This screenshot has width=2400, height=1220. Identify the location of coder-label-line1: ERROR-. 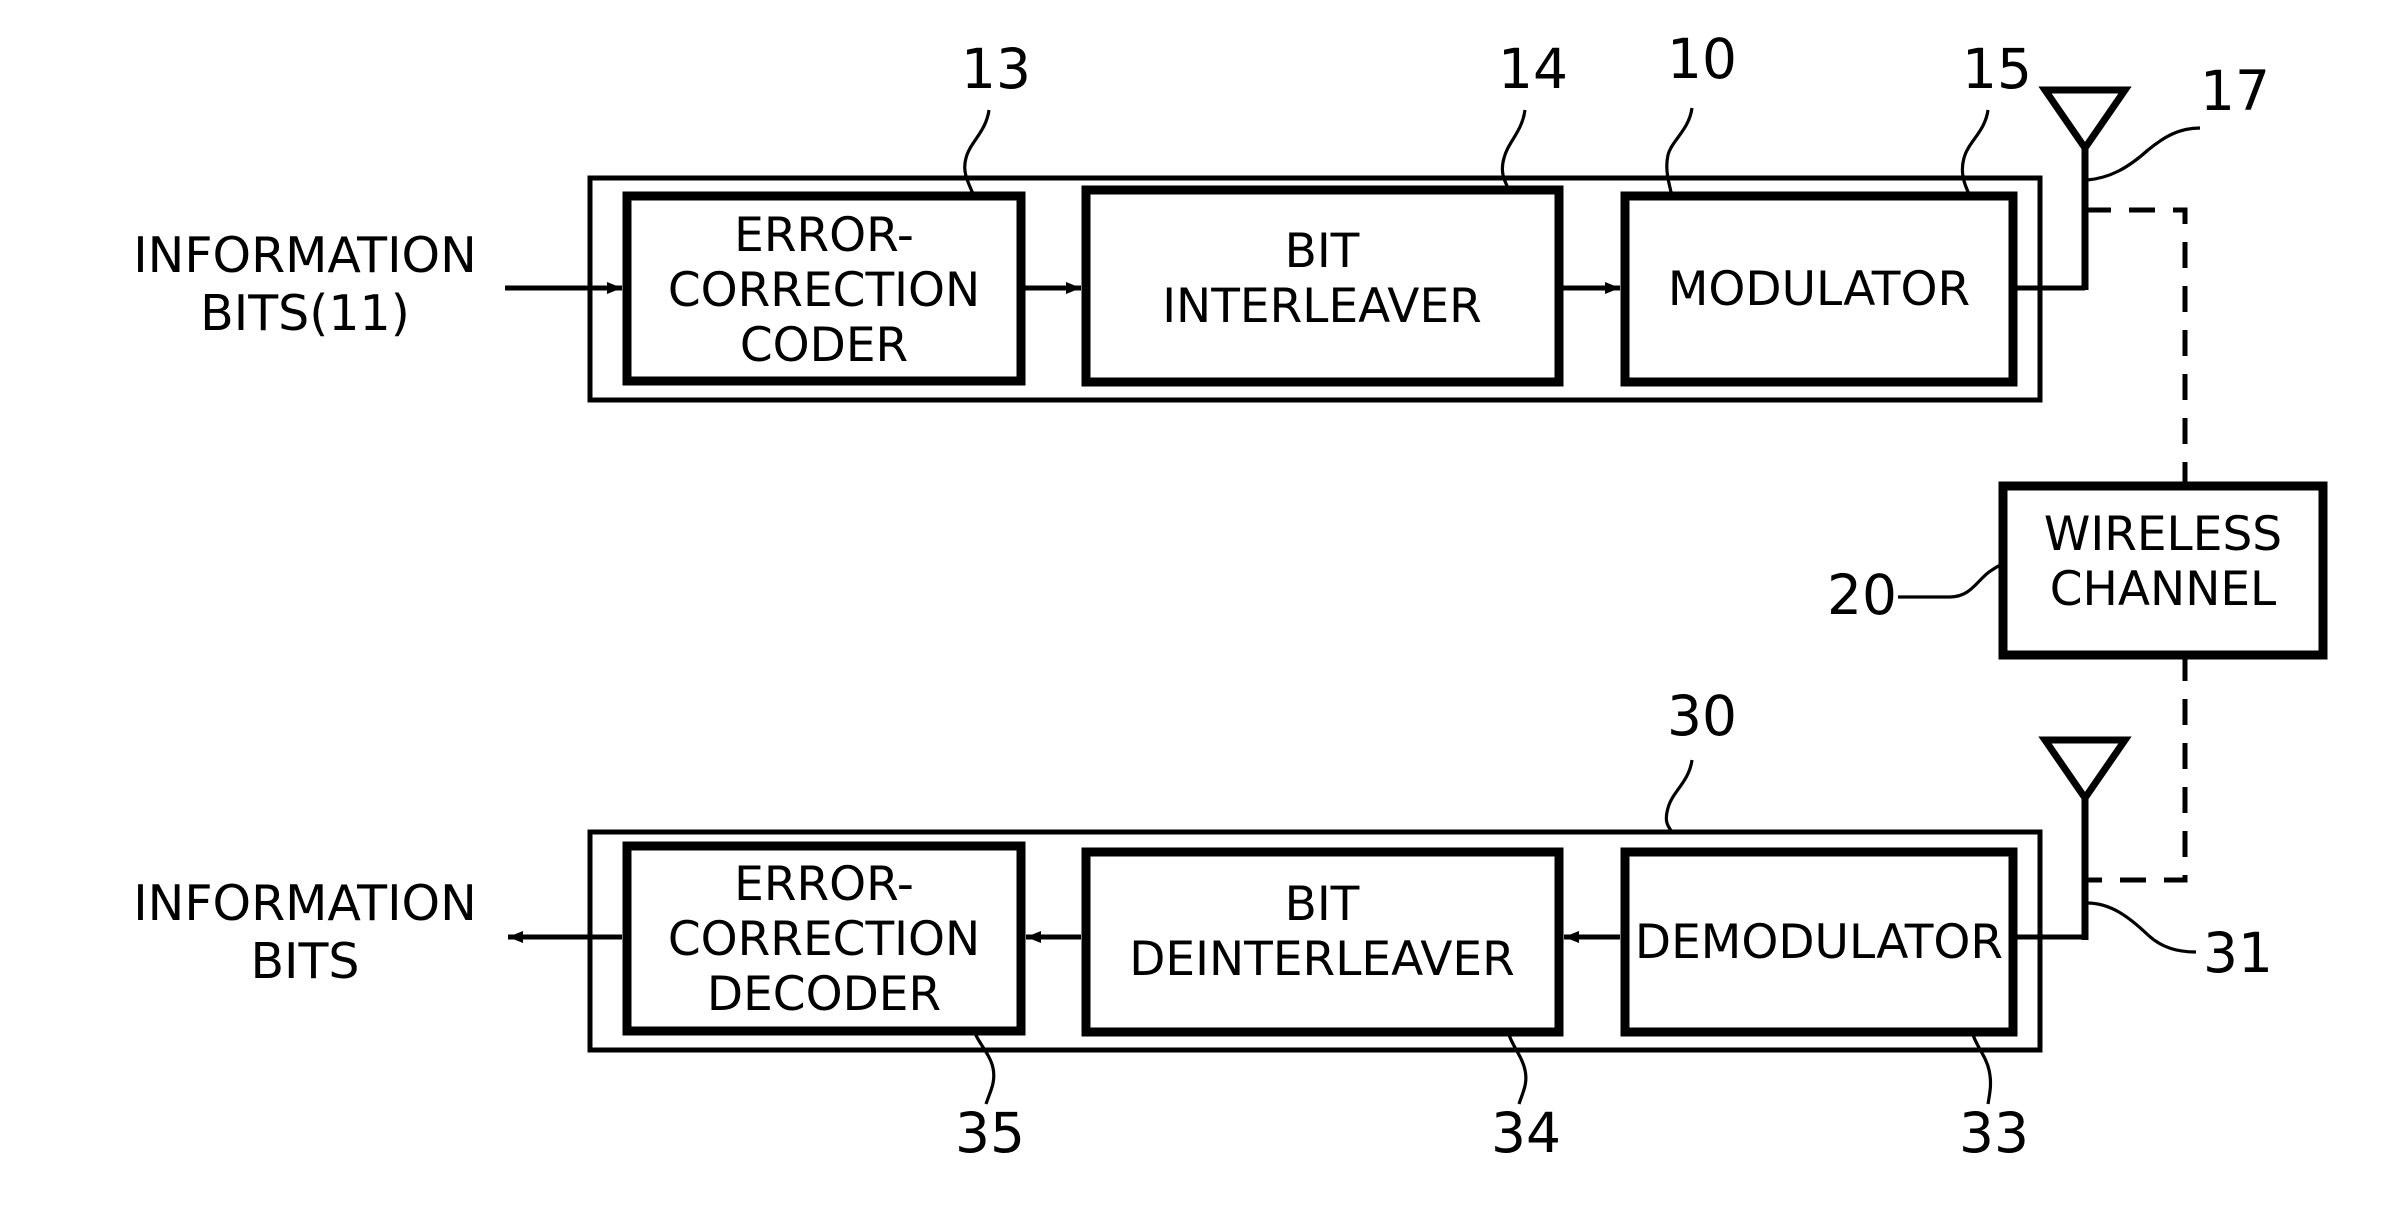
(824, 235).